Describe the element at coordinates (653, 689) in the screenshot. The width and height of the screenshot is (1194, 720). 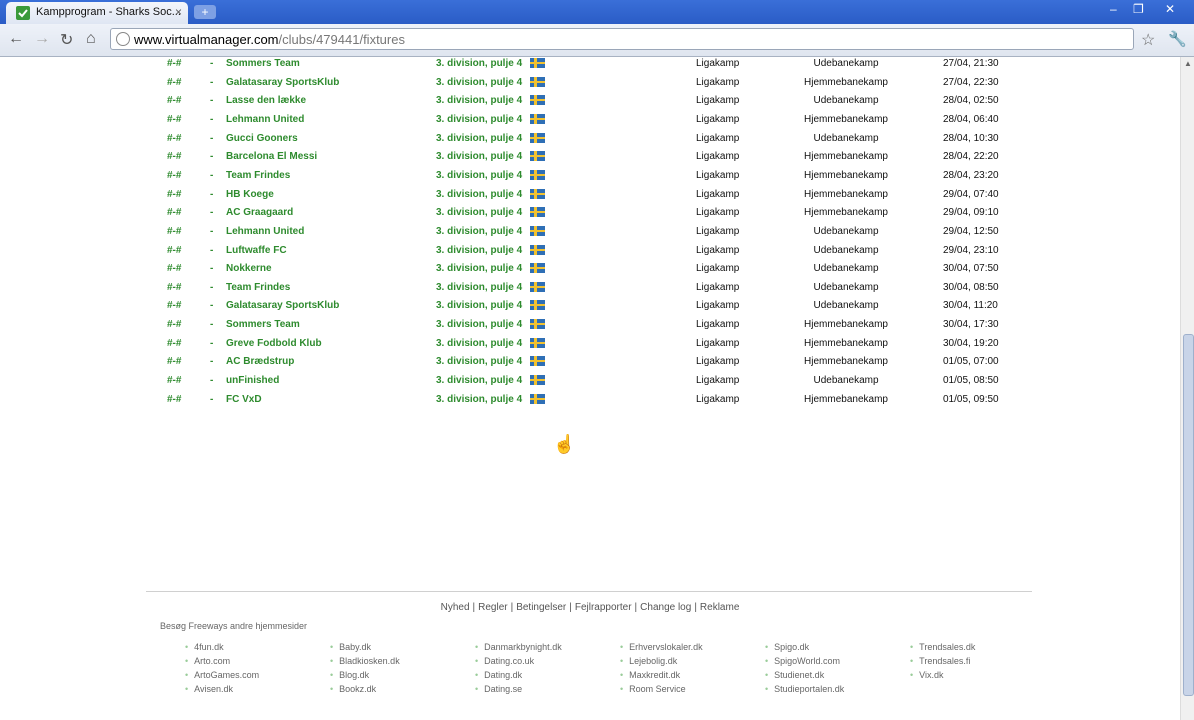
I see `partner-site-link: Room Service` at that location.